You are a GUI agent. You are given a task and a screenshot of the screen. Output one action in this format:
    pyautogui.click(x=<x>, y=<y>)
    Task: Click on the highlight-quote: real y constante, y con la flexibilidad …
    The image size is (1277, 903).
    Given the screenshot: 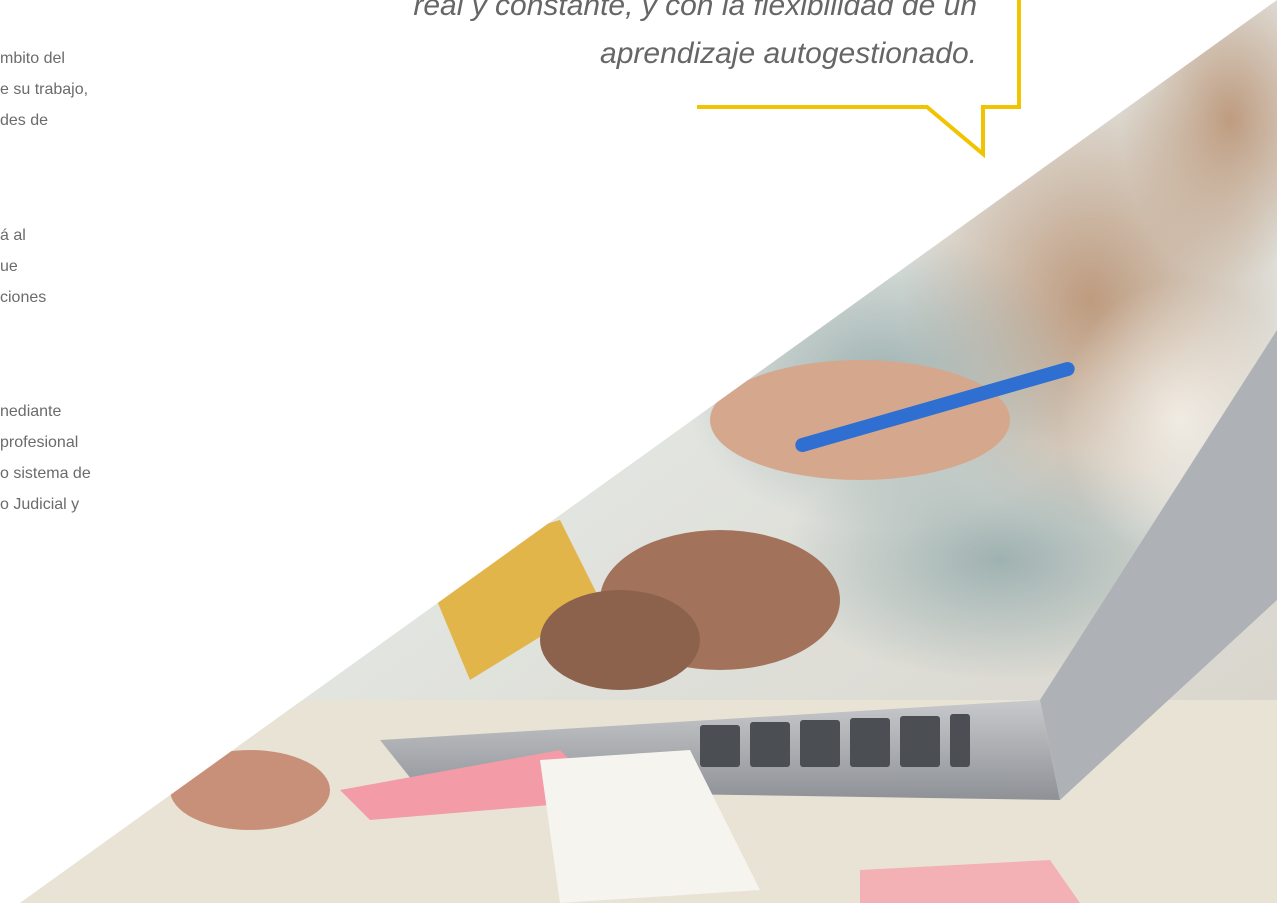 What is the action you would take?
    pyautogui.click(x=695, y=39)
    